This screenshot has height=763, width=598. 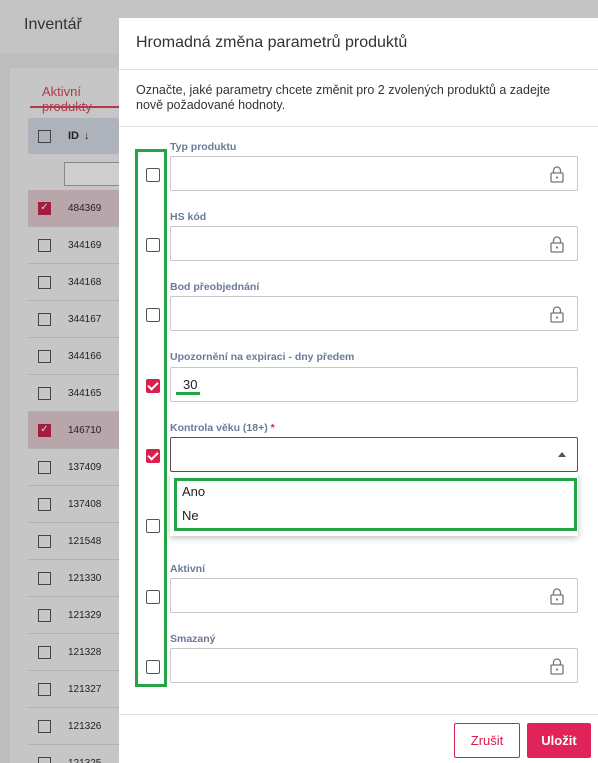 What do you see at coordinates (374, 173) in the screenshot?
I see `product-type-field` at bounding box center [374, 173].